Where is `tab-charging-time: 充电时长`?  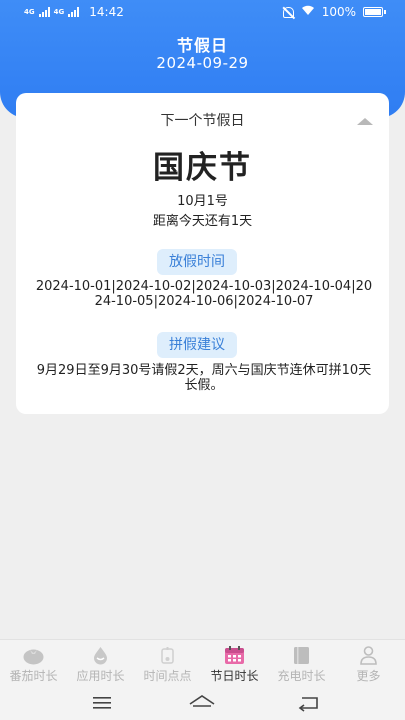
tab-charging-time: 充电时长 is located at coordinates (301, 663).